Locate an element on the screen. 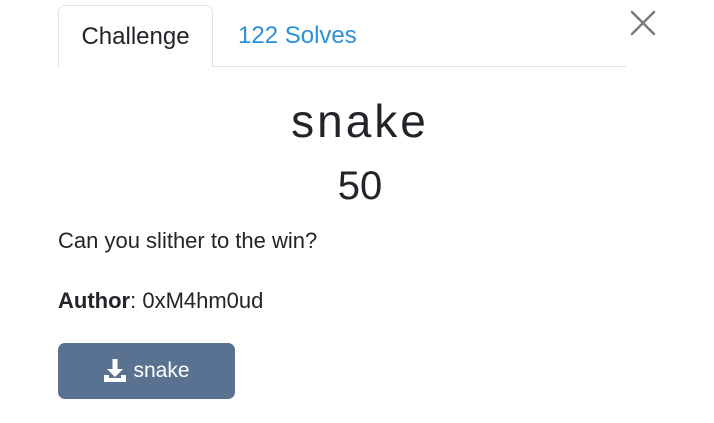  author-line: Author: 0xM4hm0ud is located at coordinates (160, 301).